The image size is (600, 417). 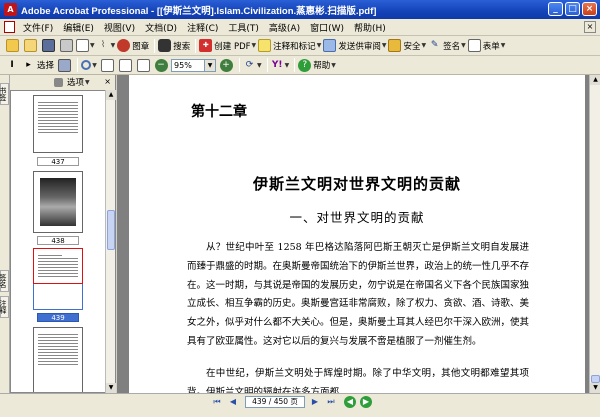 I want to click on zoom-in-button: +, so click(x=226, y=65).